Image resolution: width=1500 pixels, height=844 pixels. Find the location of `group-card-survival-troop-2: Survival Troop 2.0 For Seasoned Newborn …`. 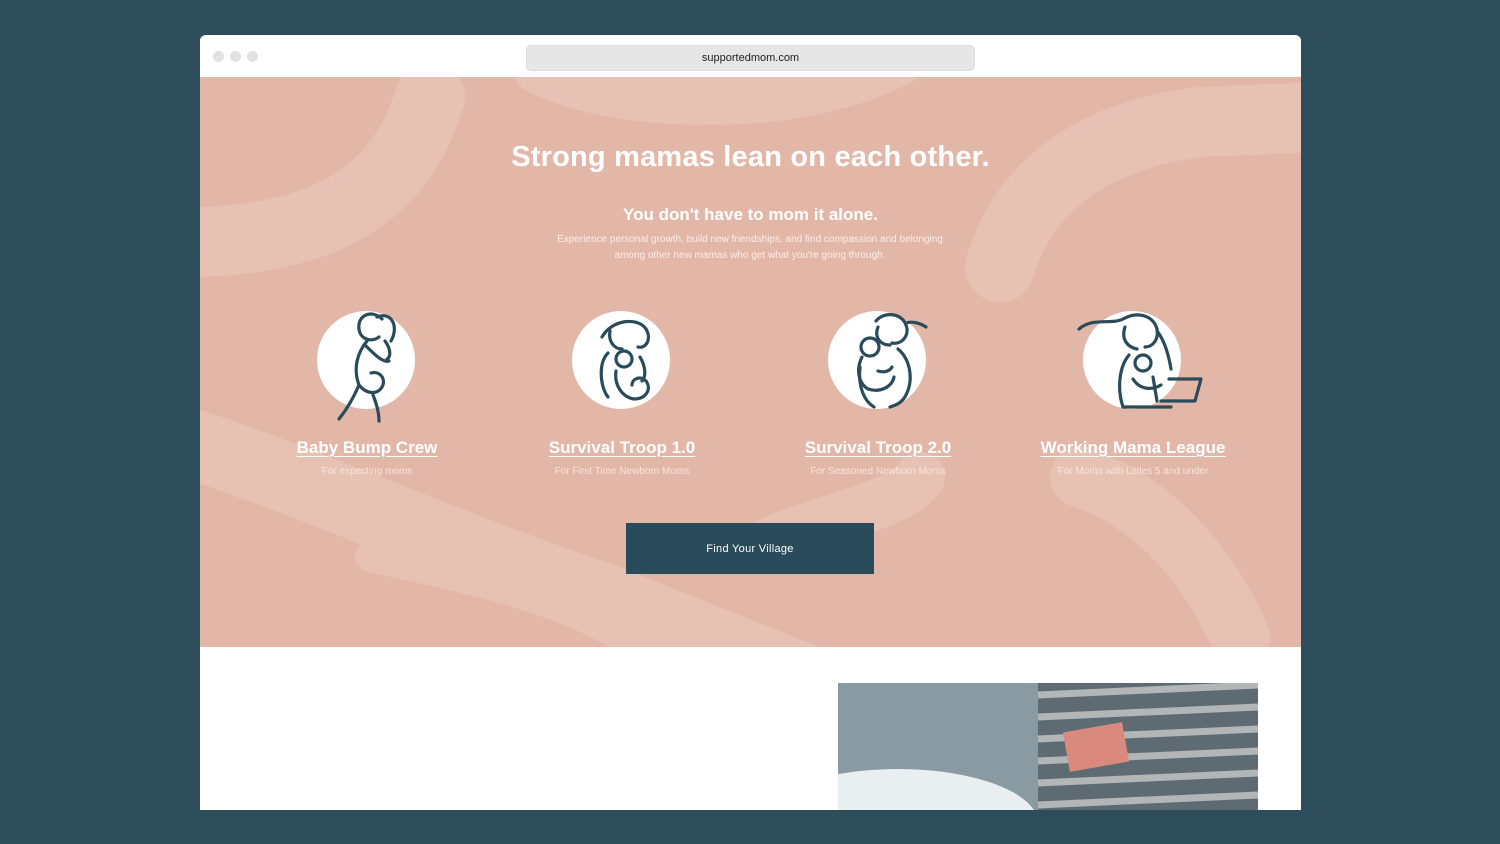

group-card-survival-troop-2: Survival Troop 2.0 For Seasoned Newborn … is located at coordinates (878, 397).